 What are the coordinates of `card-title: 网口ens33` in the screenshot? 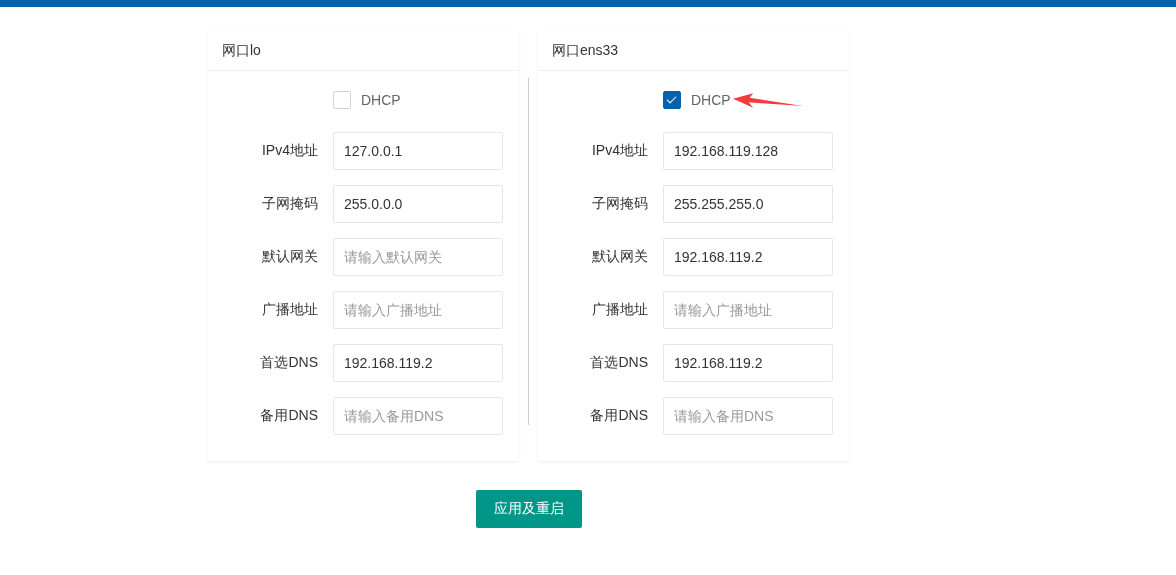 It's located at (693, 50).